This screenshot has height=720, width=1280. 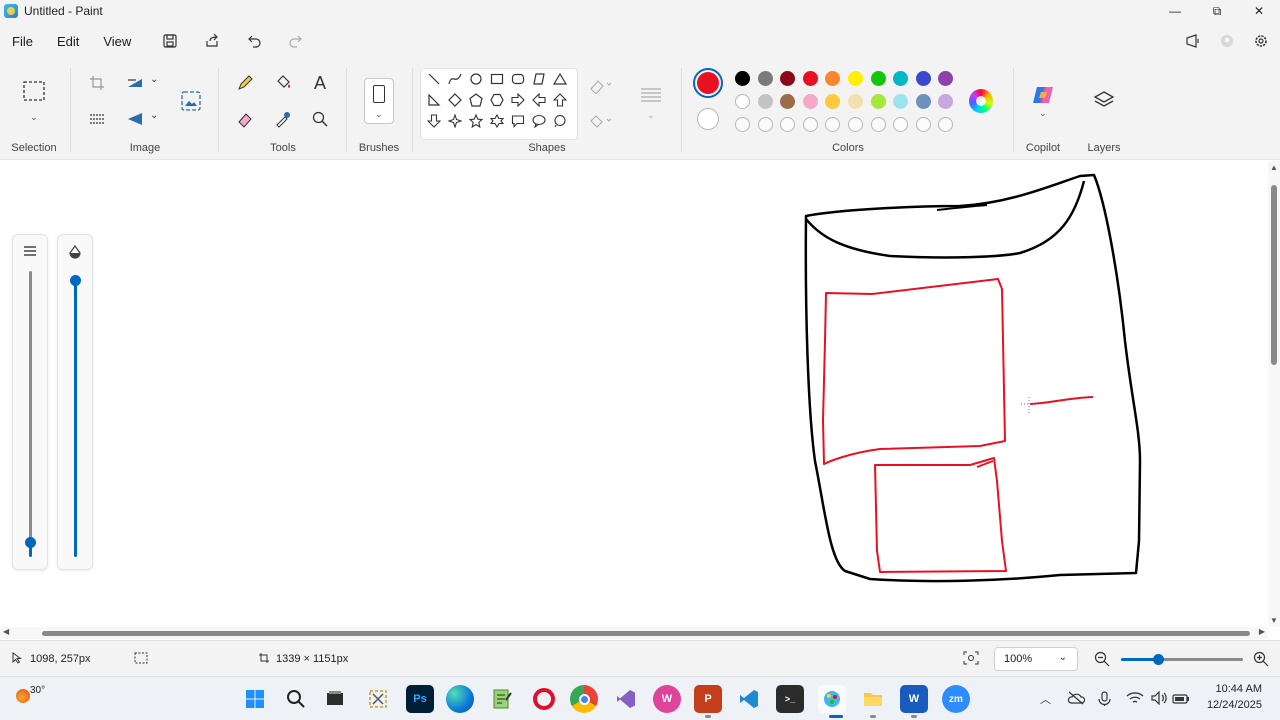 What do you see at coordinates (1036, 659) in the screenshot?
I see `zoom-select: 100% ⌄` at bounding box center [1036, 659].